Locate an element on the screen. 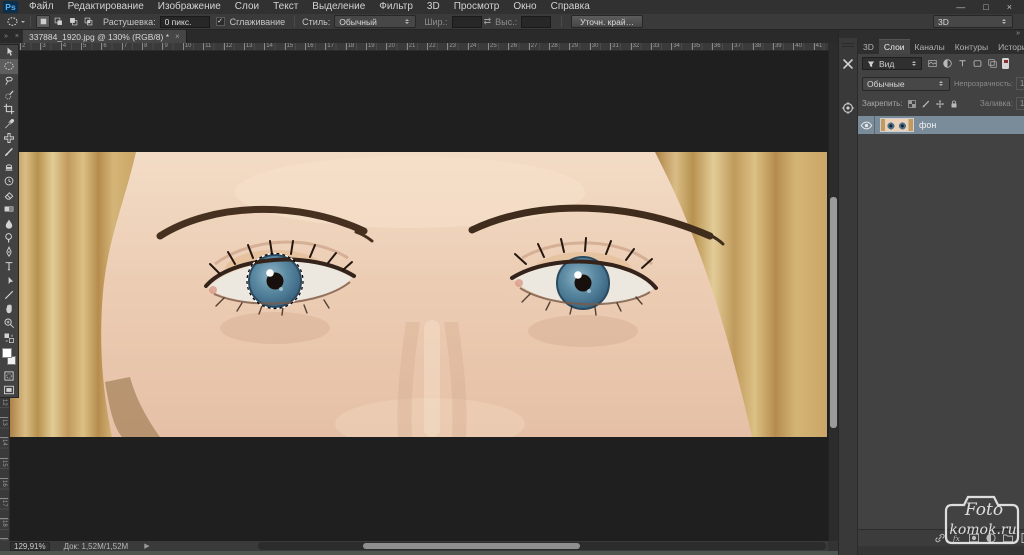  tab-close-icon: × is located at coordinates (177, 36).